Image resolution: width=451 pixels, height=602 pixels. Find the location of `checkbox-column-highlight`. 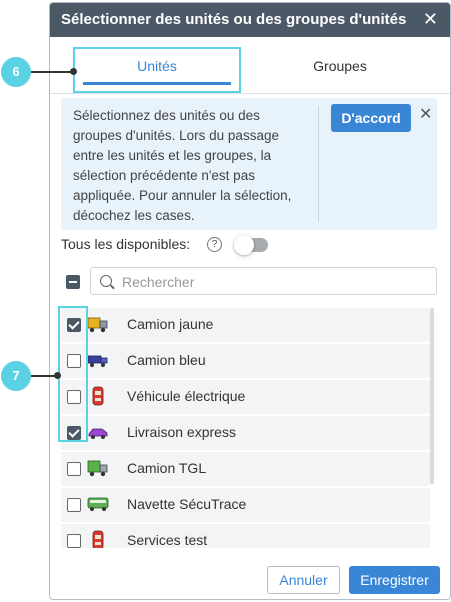

checkbox-column-highlight is located at coordinates (73, 374).